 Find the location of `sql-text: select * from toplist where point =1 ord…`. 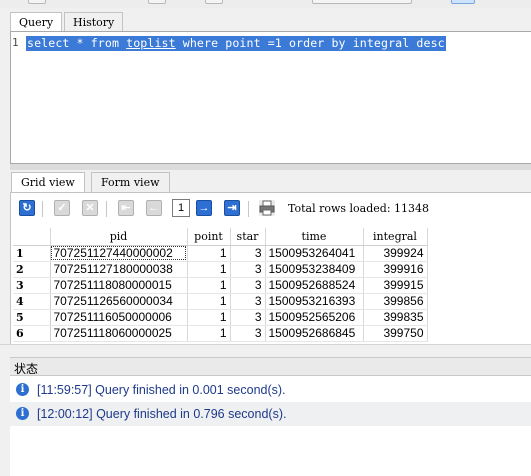

sql-text: select * from toplist where point =1 ord… is located at coordinates (236, 43).